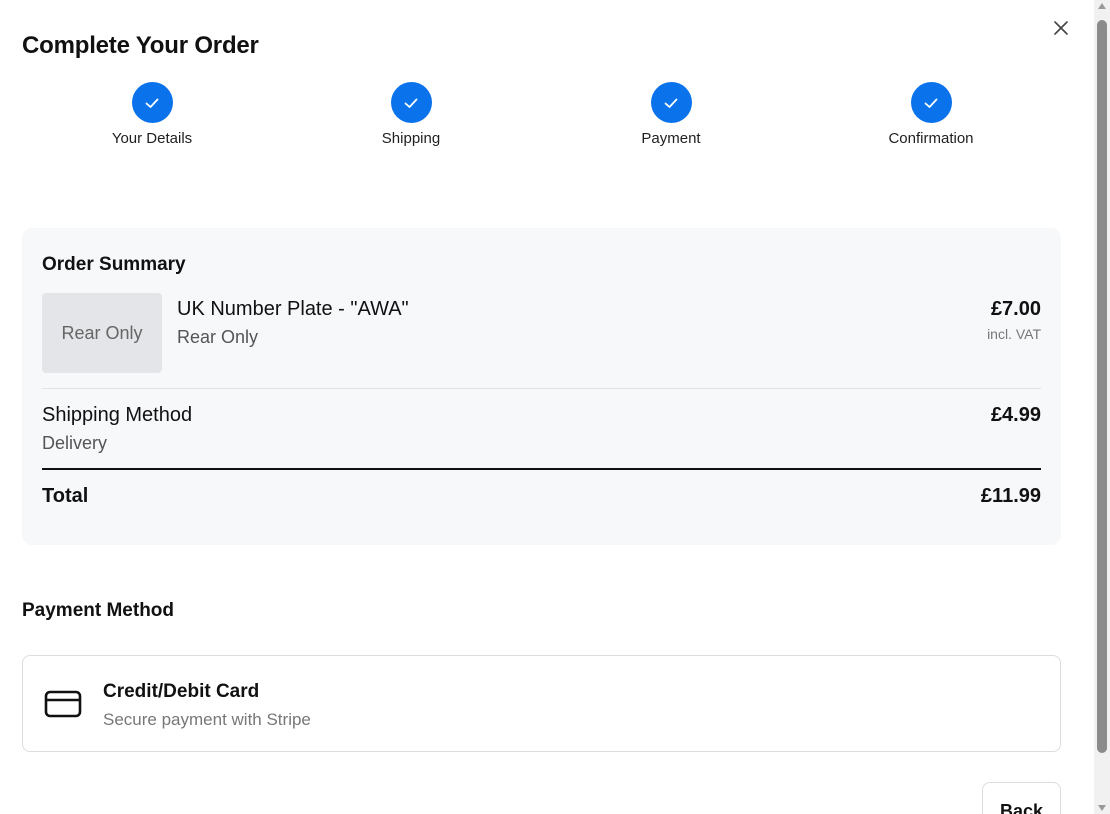 The width and height of the screenshot is (1110, 814). What do you see at coordinates (1015, 415) in the screenshot?
I see `shipping-price: £4.99` at bounding box center [1015, 415].